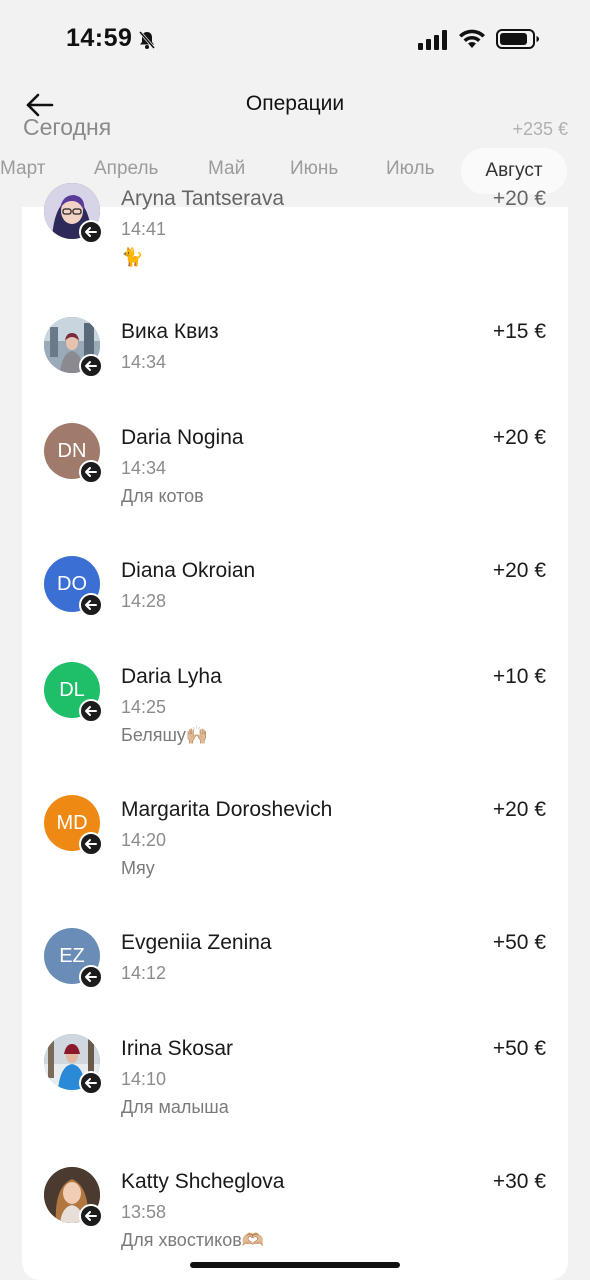 Image resolution: width=590 pixels, height=1280 pixels. What do you see at coordinates (472, 38) in the screenshot?
I see `wifi-icon` at bounding box center [472, 38].